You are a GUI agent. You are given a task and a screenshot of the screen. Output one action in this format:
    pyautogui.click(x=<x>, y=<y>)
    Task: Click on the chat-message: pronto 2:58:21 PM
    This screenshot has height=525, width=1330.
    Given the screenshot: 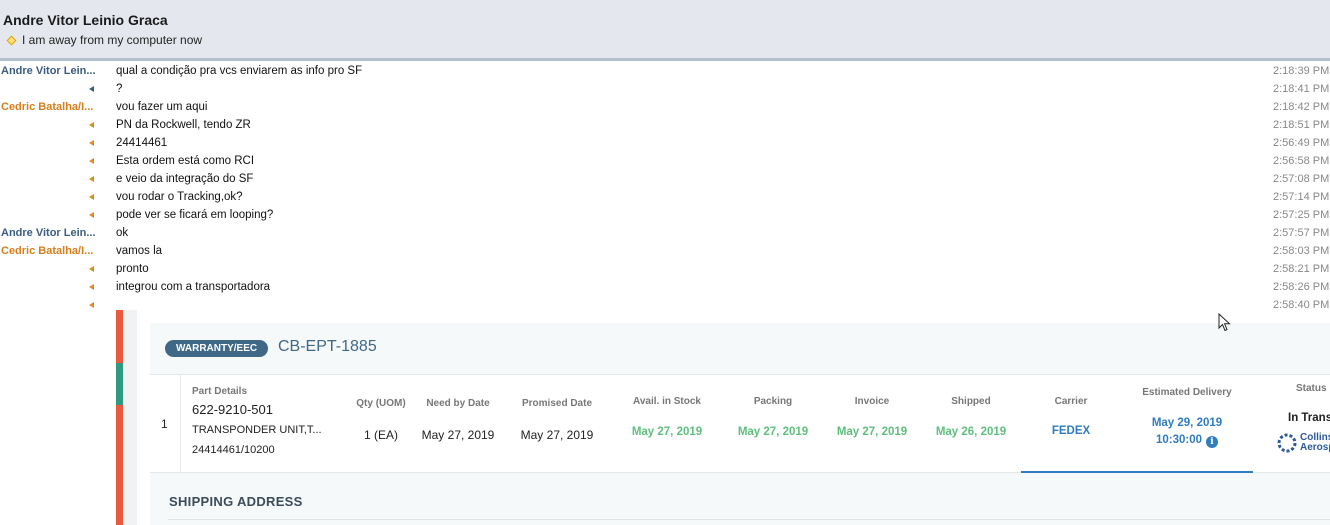 What is the action you would take?
    pyautogui.click(x=665, y=270)
    